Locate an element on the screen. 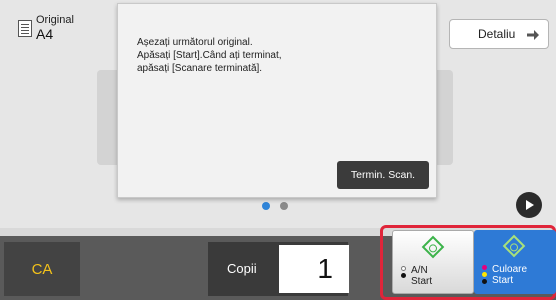 This screenshot has width=556, height=300. original-label: Original is located at coordinates (55, 20).